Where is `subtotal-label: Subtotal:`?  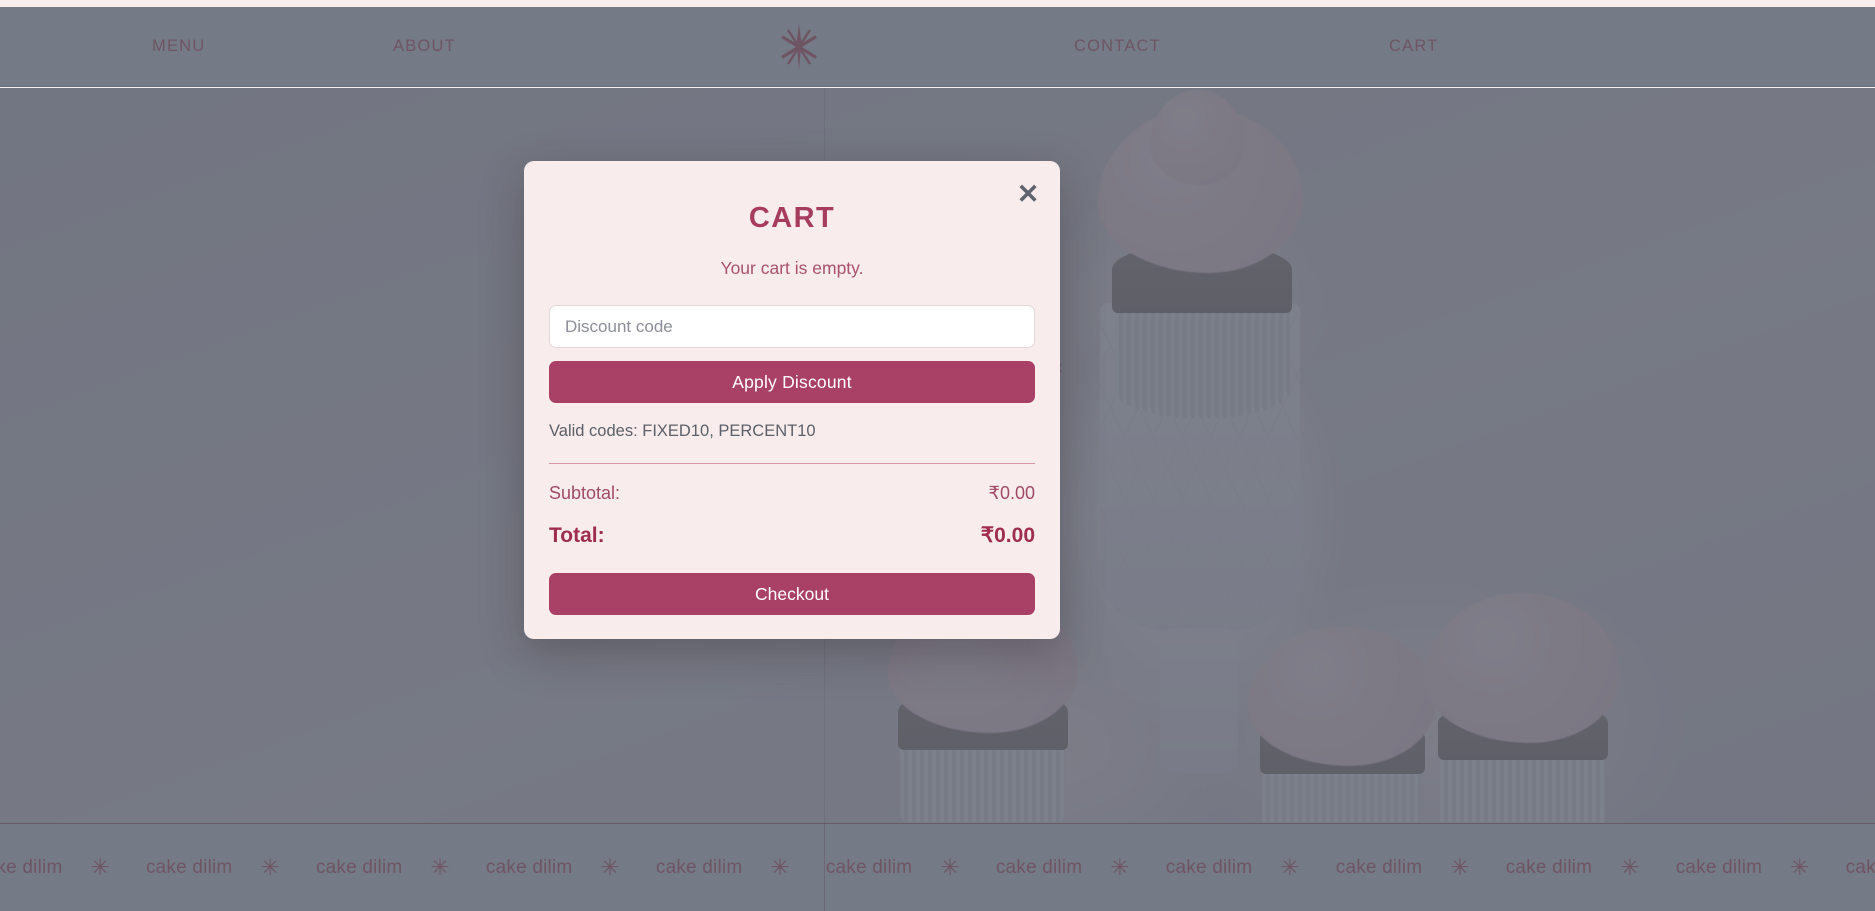
subtotal-label: Subtotal: is located at coordinates (585, 493).